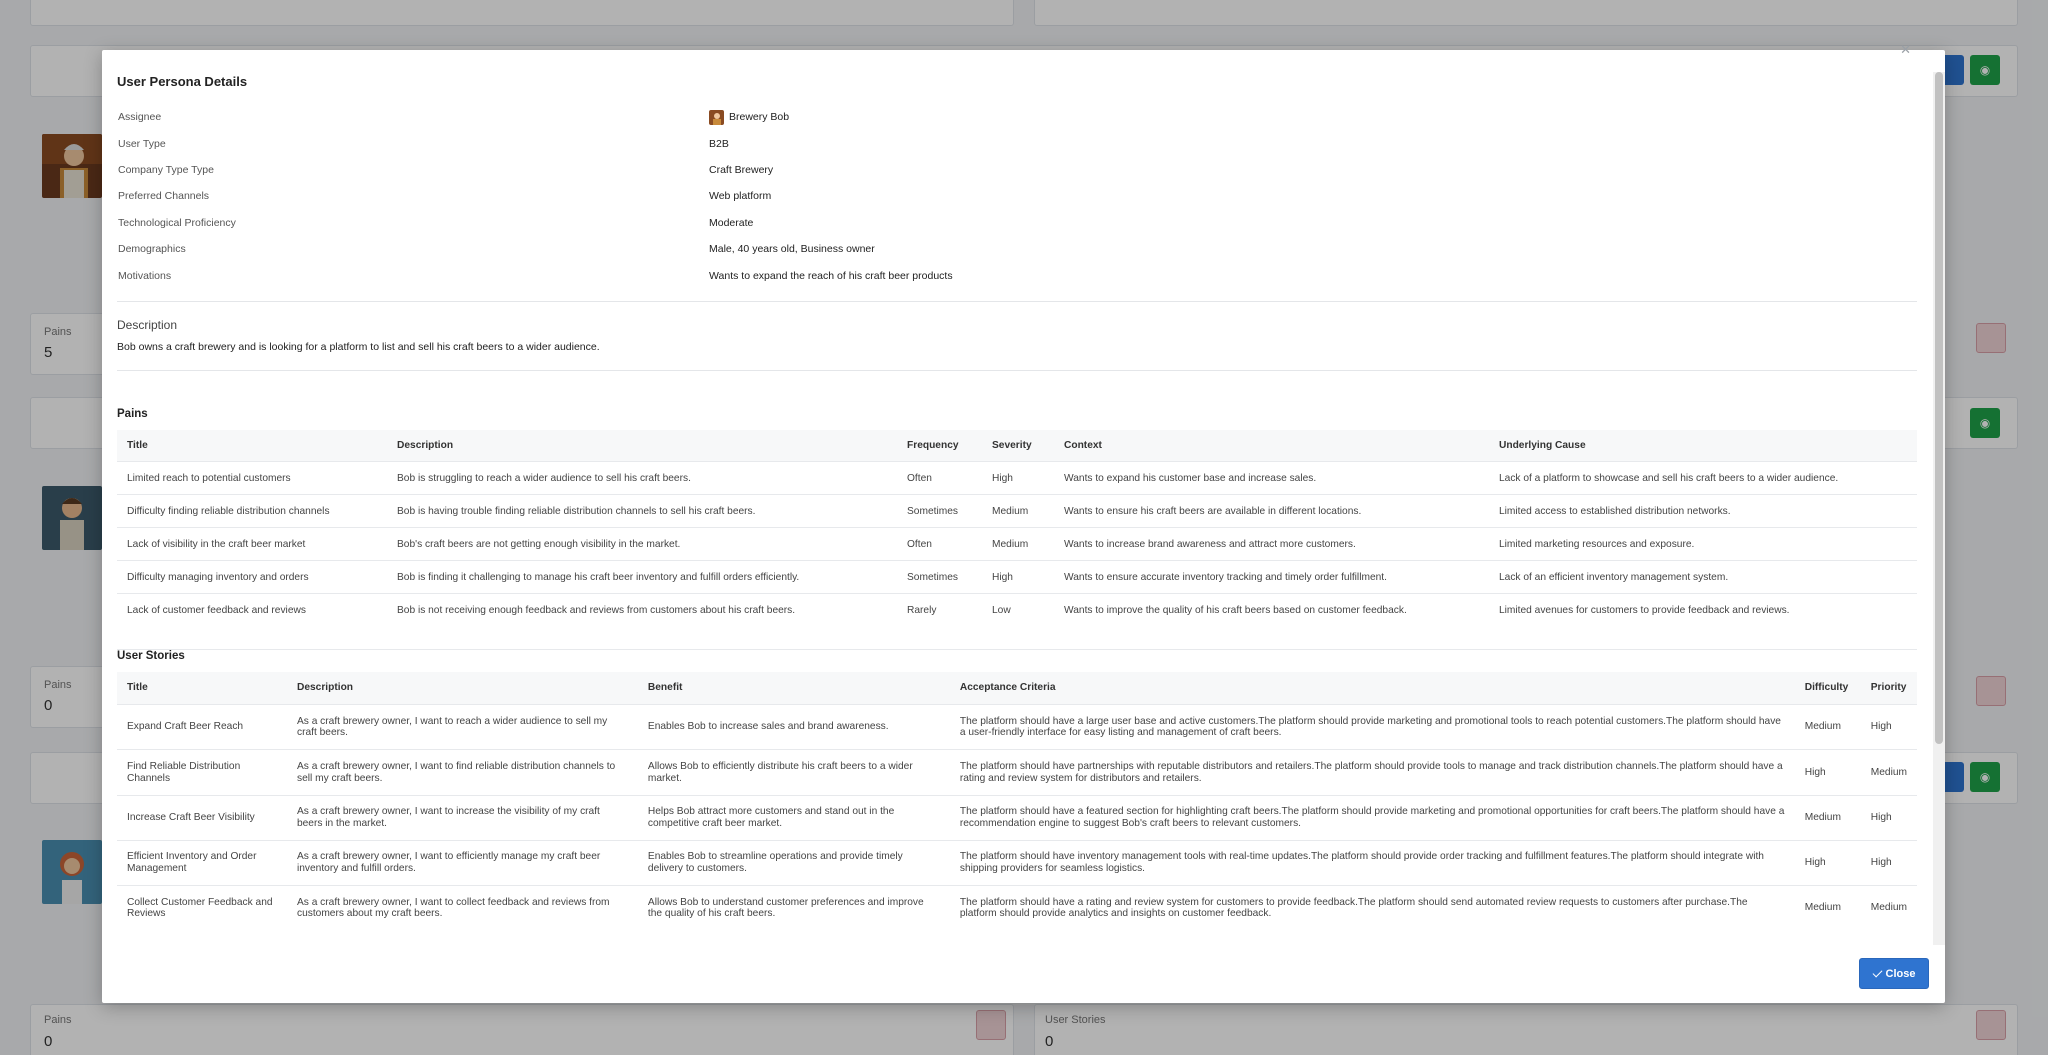 The height and width of the screenshot is (1055, 2048). I want to click on detail-row-assignee: Assignee Brewery Bob, so click(1017, 117).